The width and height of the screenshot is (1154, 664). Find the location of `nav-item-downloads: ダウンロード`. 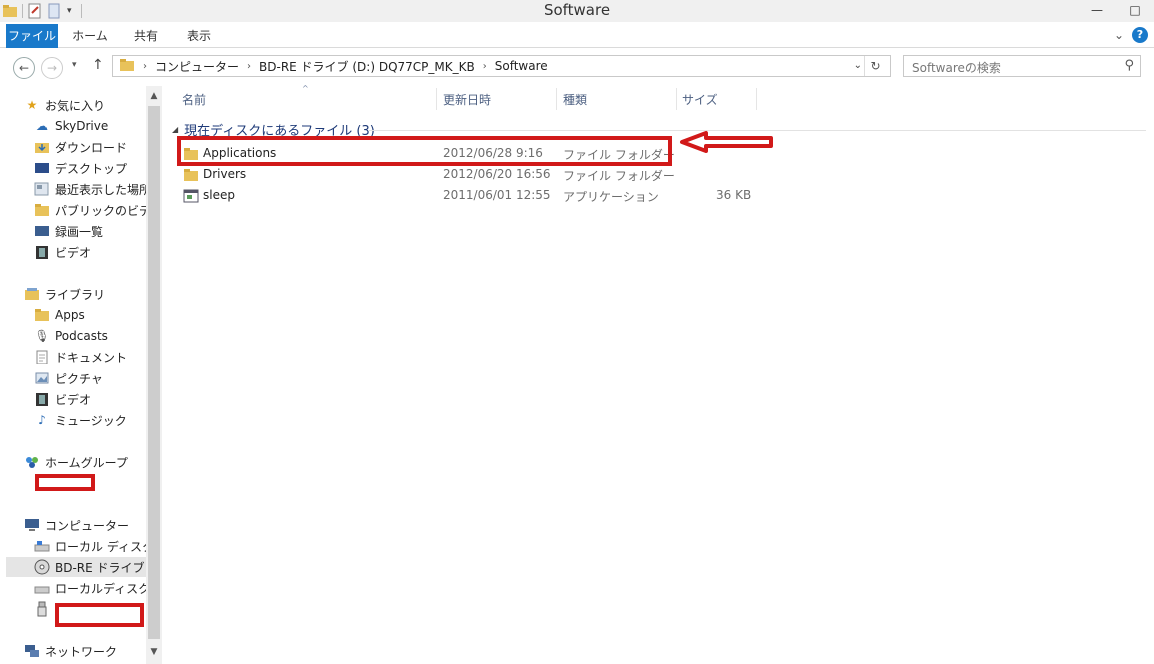

nav-item-downloads: ダウンロード is located at coordinates (80, 147).